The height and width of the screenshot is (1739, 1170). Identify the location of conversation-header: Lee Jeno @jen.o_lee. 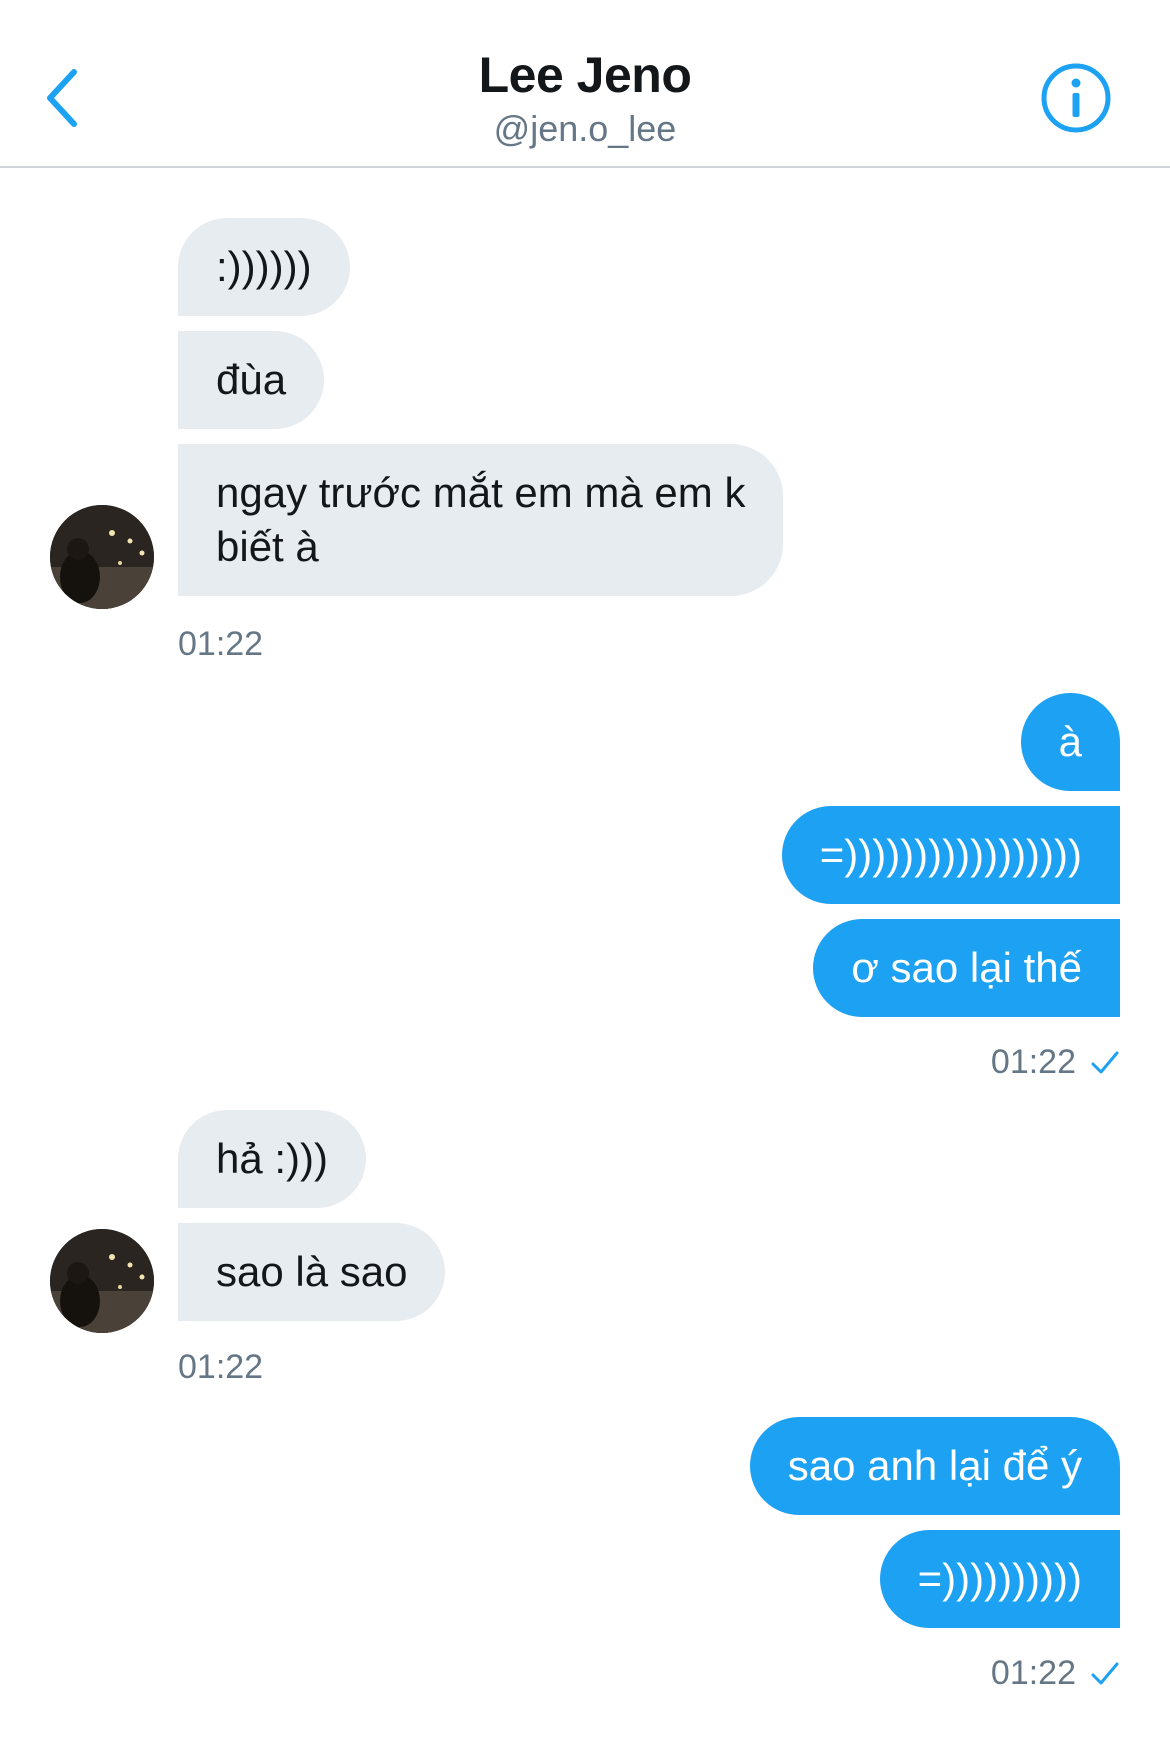
(585, 84).